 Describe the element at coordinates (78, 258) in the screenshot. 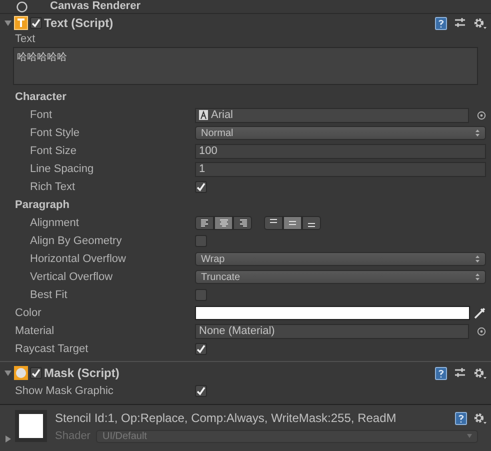

I see `property-label: Horizontal Overflow` at that location.